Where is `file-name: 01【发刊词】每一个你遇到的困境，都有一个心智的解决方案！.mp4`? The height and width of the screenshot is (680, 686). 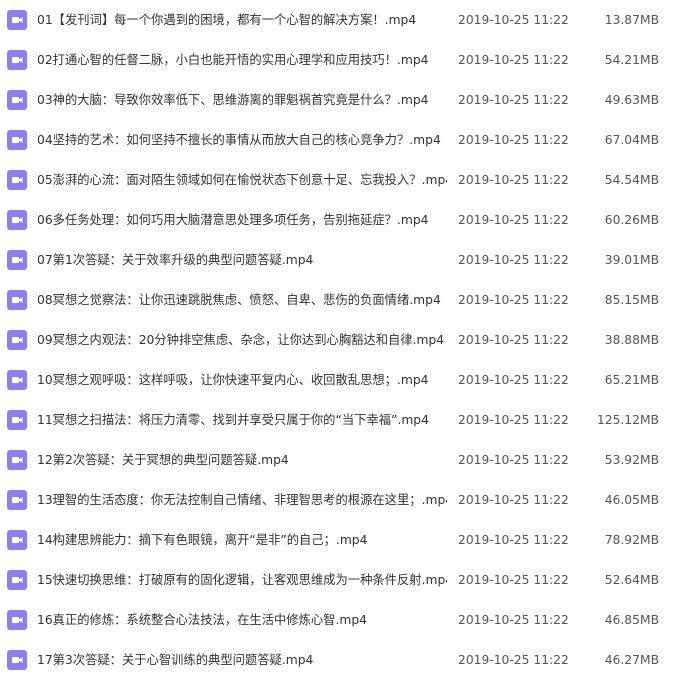
file-name: 01【发刊词】每一个你遇到的困境，都有一个心智的解决方案！.mp4 is located at coordinates (227, 20).